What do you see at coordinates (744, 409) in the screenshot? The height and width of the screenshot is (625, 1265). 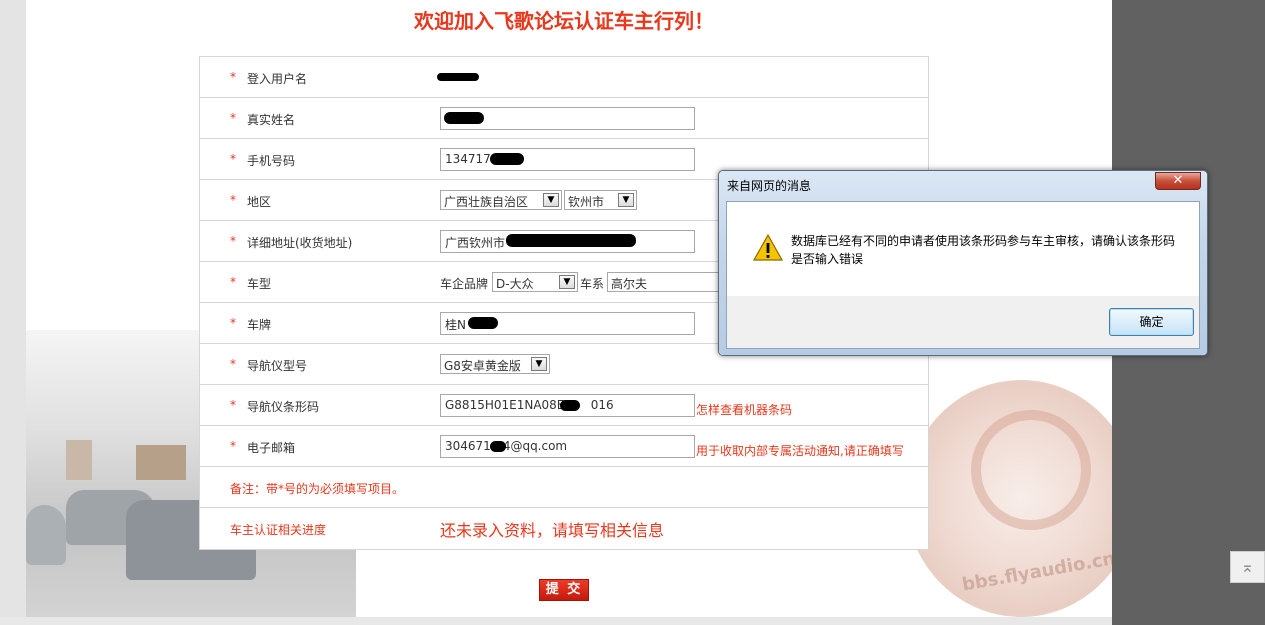 I see `barcode-help-link: 怎样查看机器条码` at bounding box center [744, 409].